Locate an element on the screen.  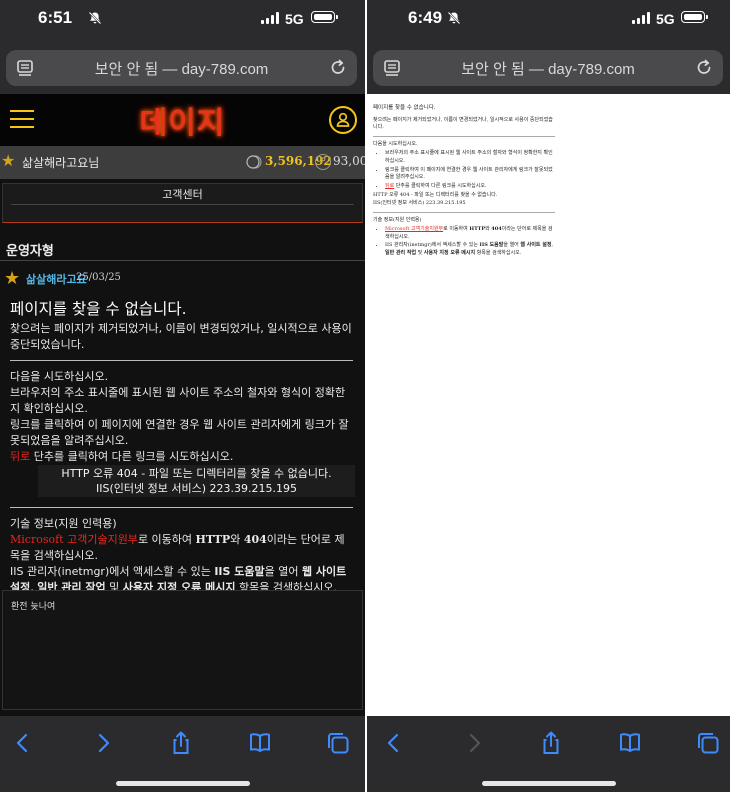
status-bar: 6:51 5G is located at coordinates (182, 20).